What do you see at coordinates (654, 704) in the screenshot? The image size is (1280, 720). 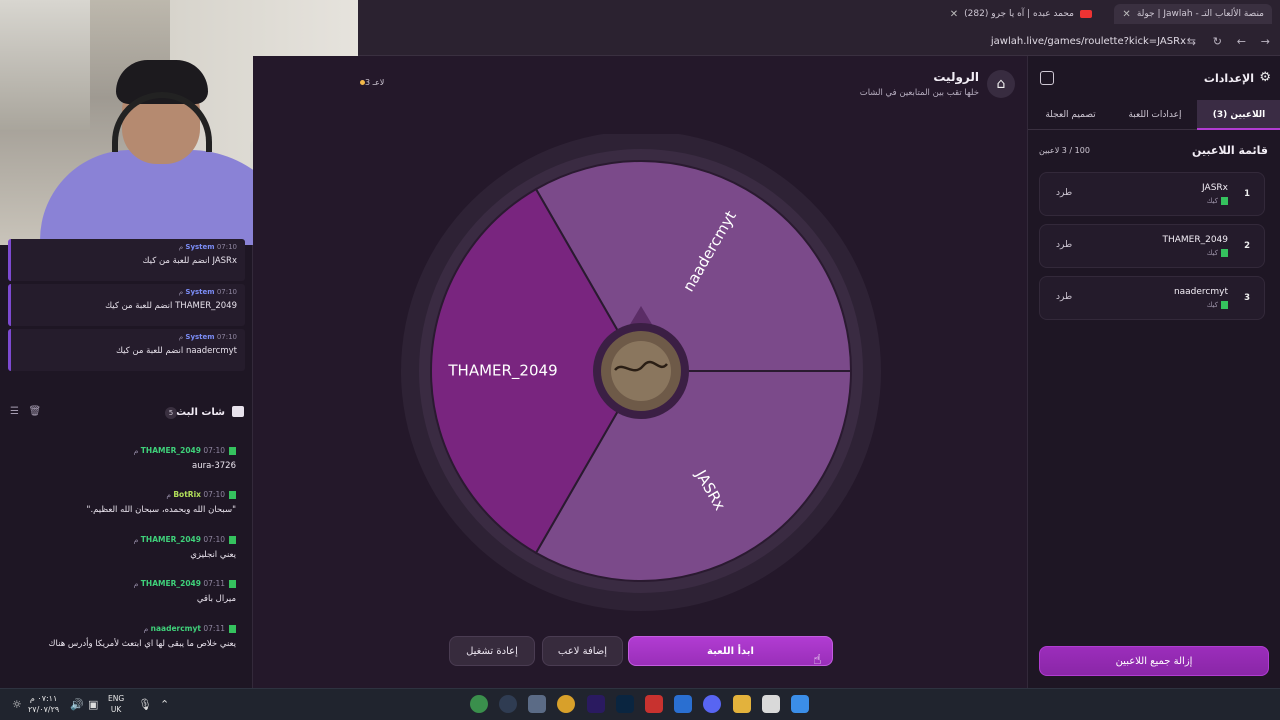 I see `media-app-icon` at bounding box center [654, 704].